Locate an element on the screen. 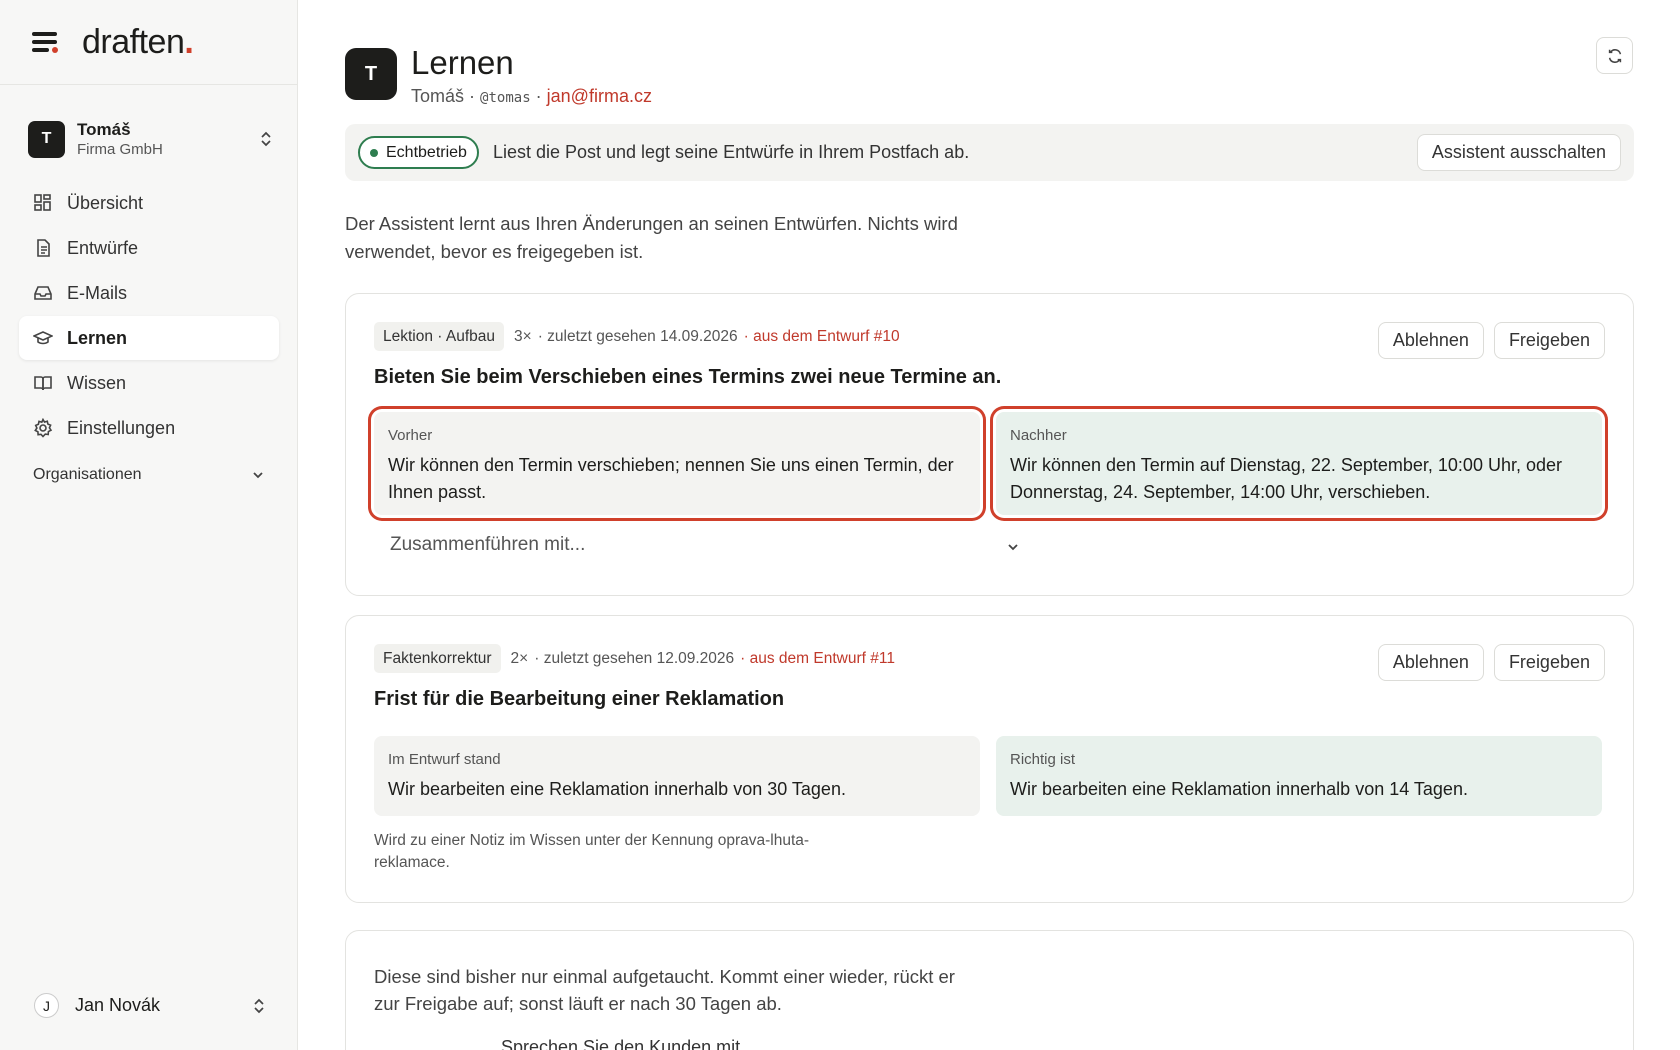  user-avatar: J is located at coordinates (46, 1005).